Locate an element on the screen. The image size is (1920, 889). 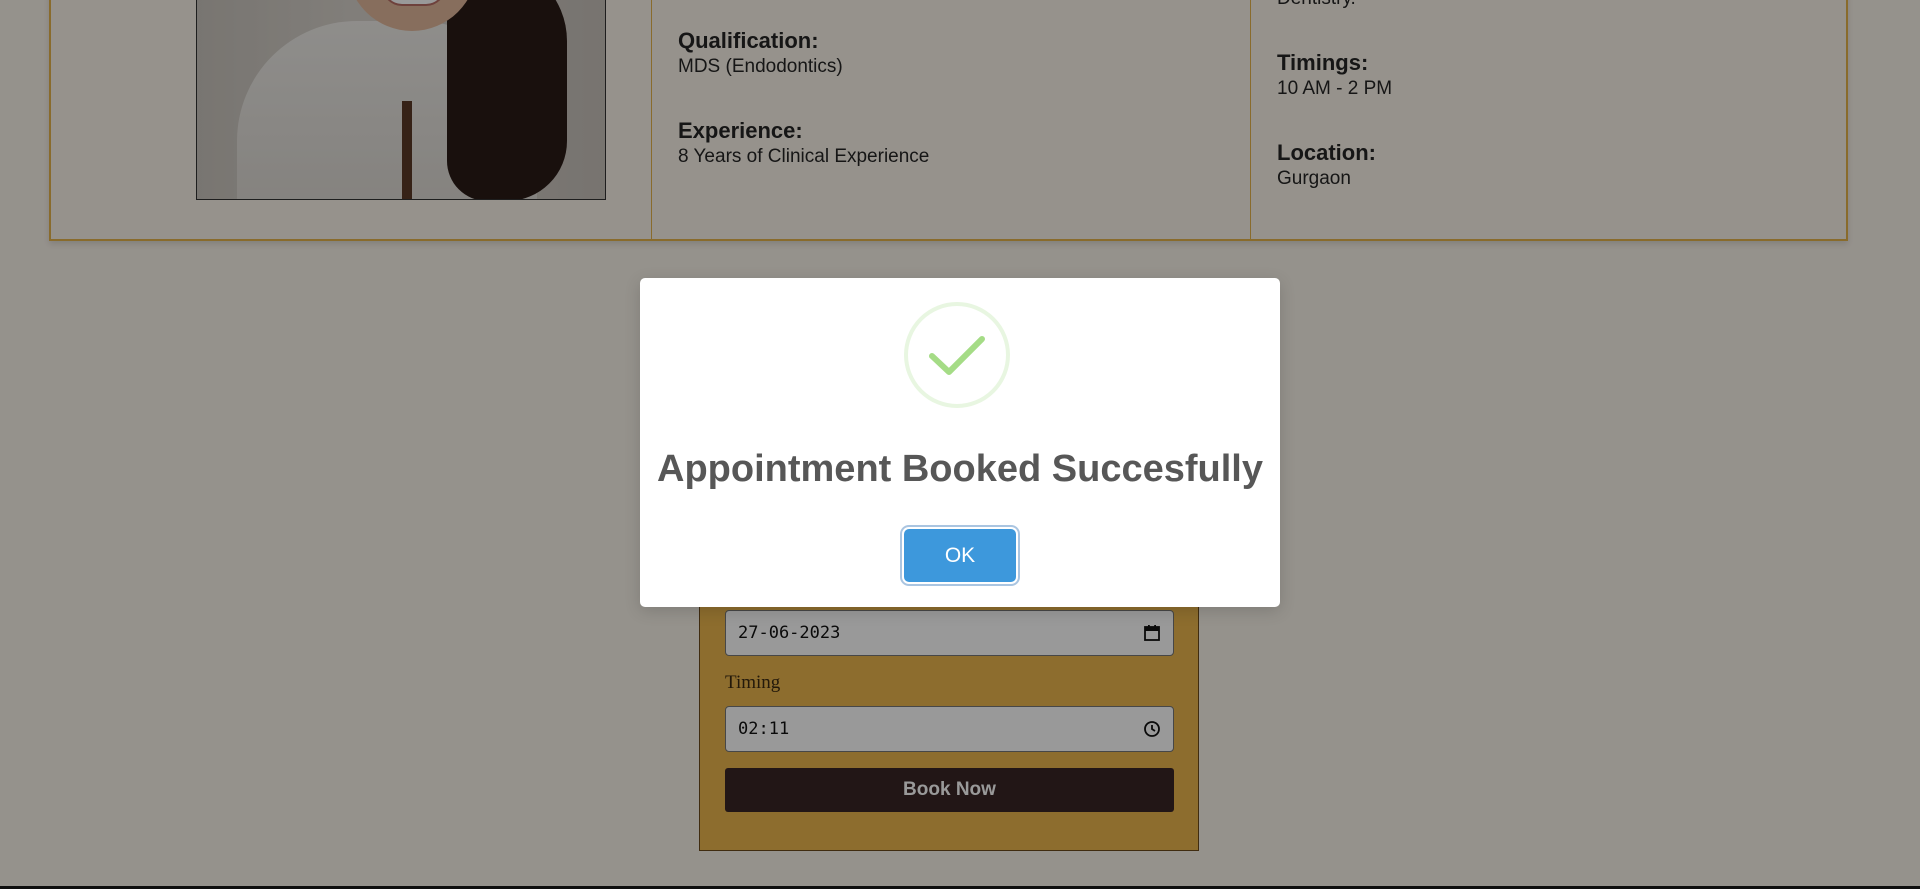
dialog-title: Appointment Booked Succesfully is located at coordinates (960, 469).